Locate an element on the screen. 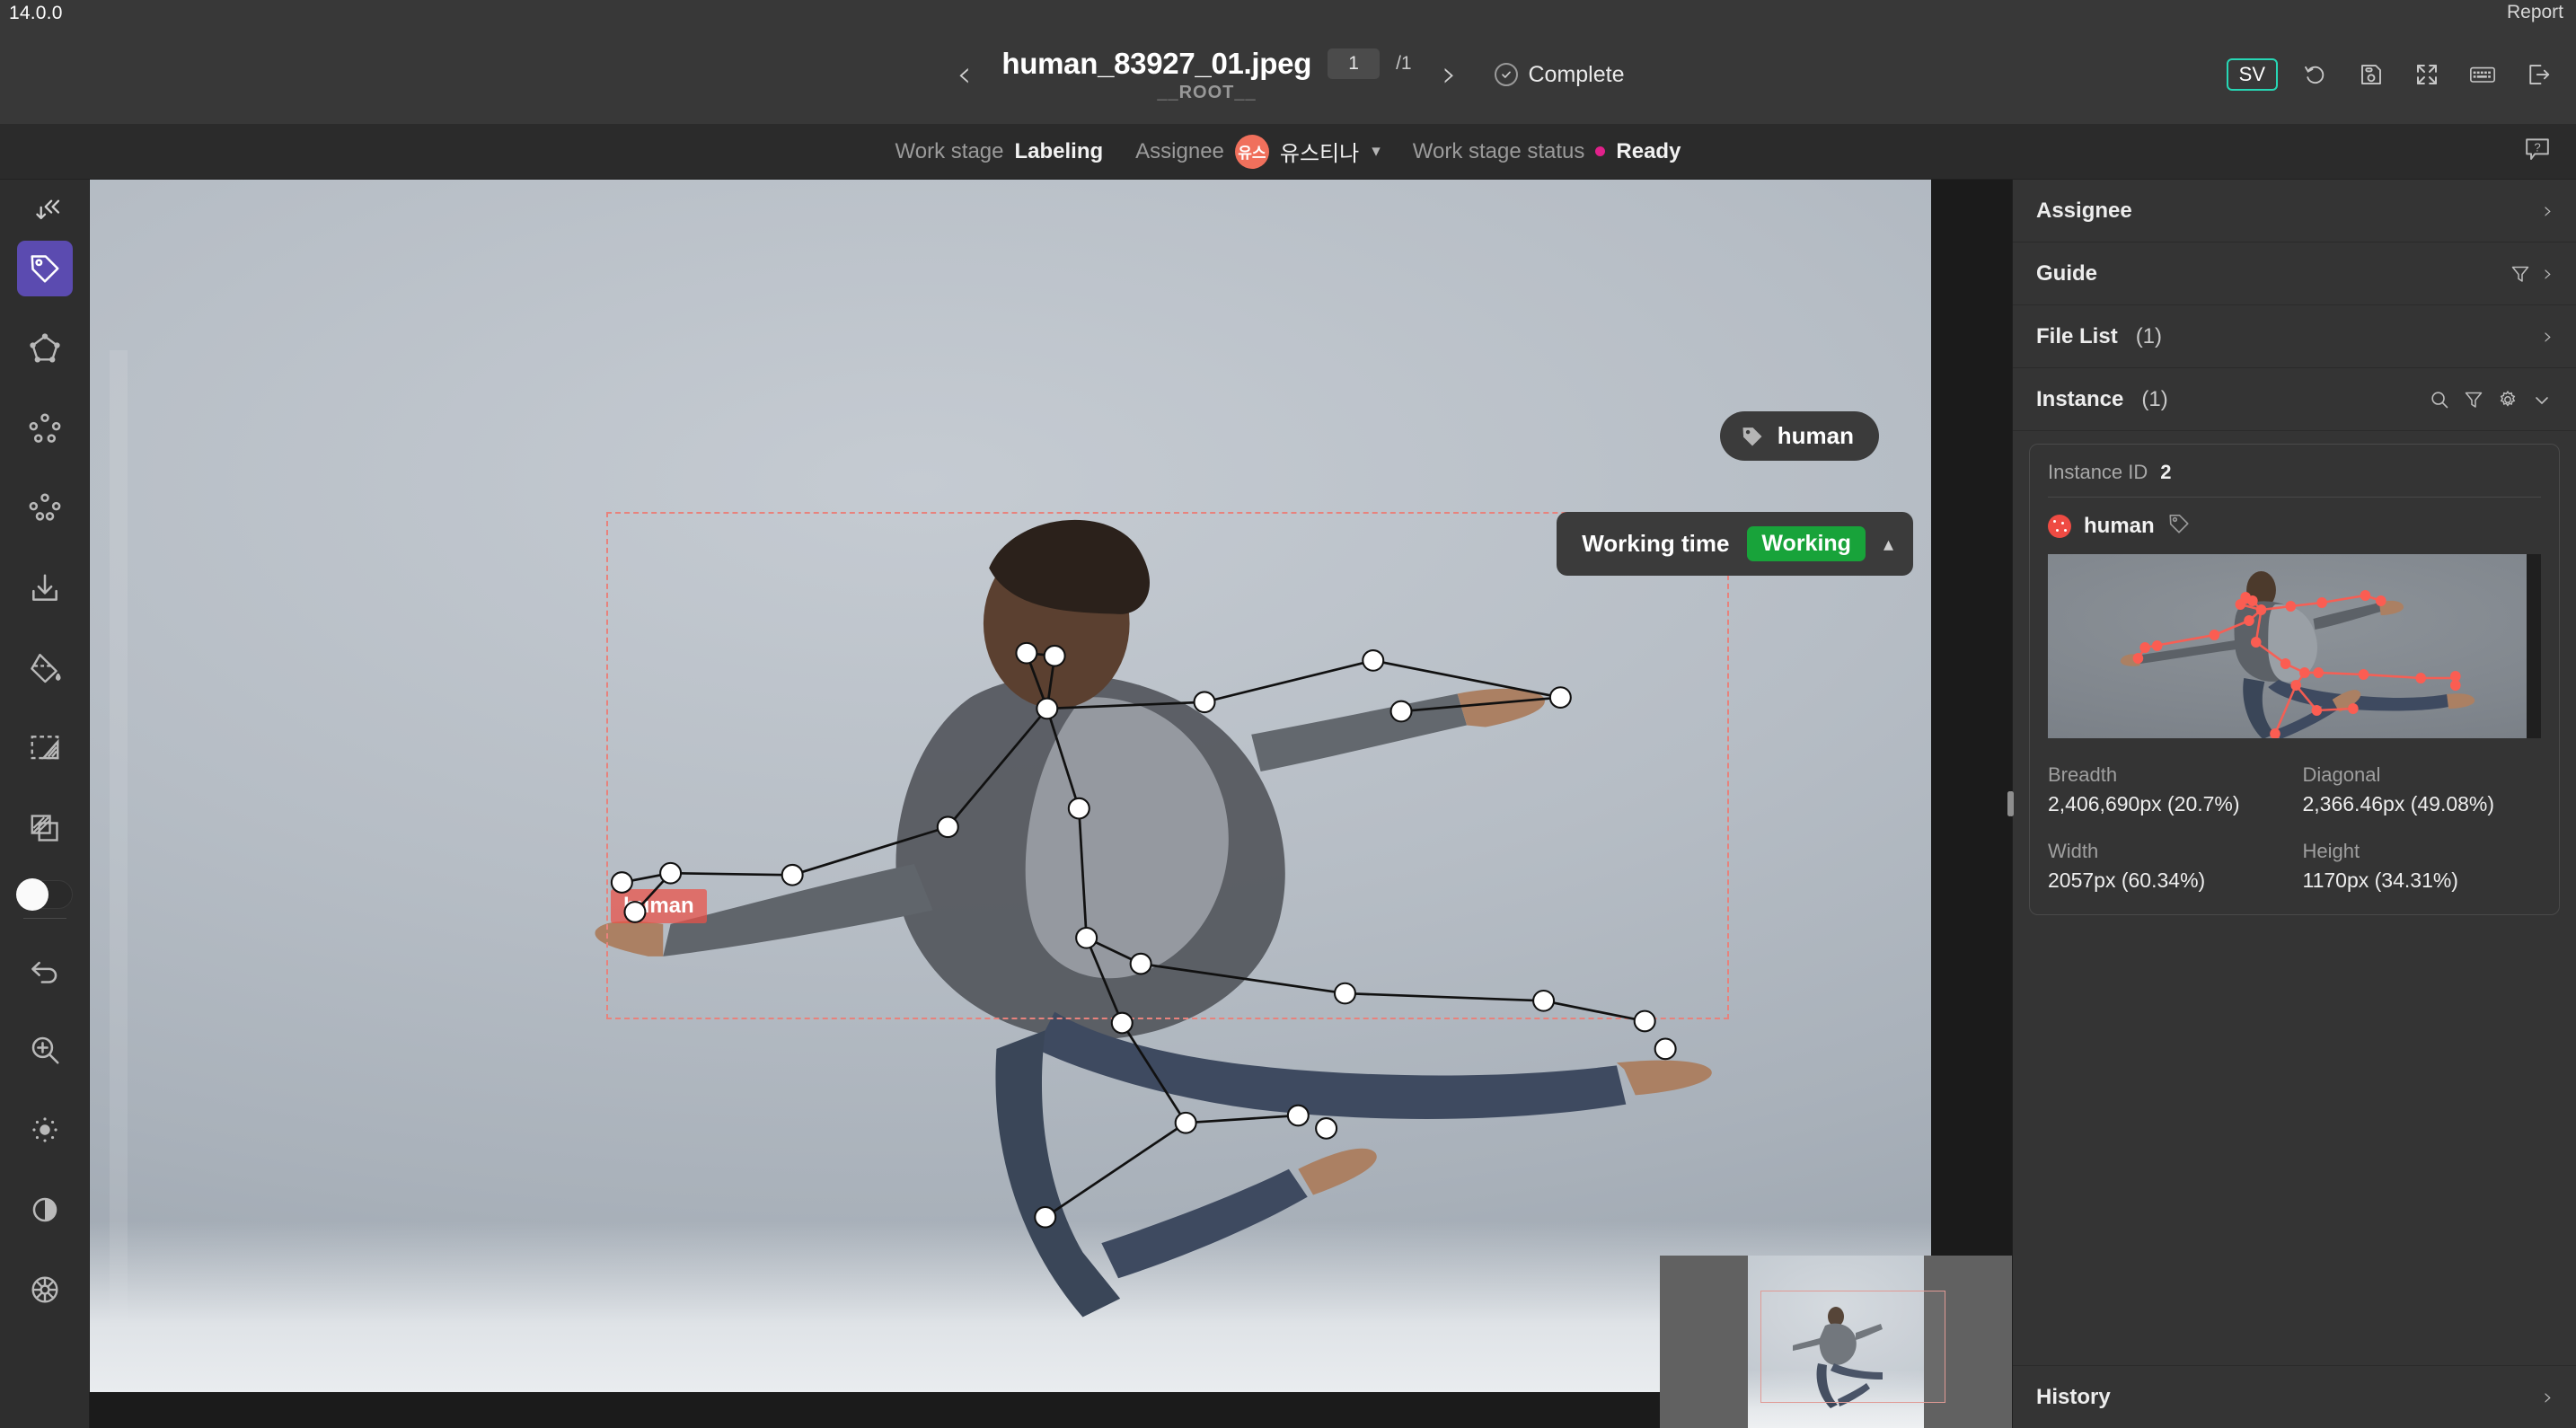 Image resolution: width=2576 pixels, height=1428 pixels. check-circle-icon is located at coordinates (1506, 74).